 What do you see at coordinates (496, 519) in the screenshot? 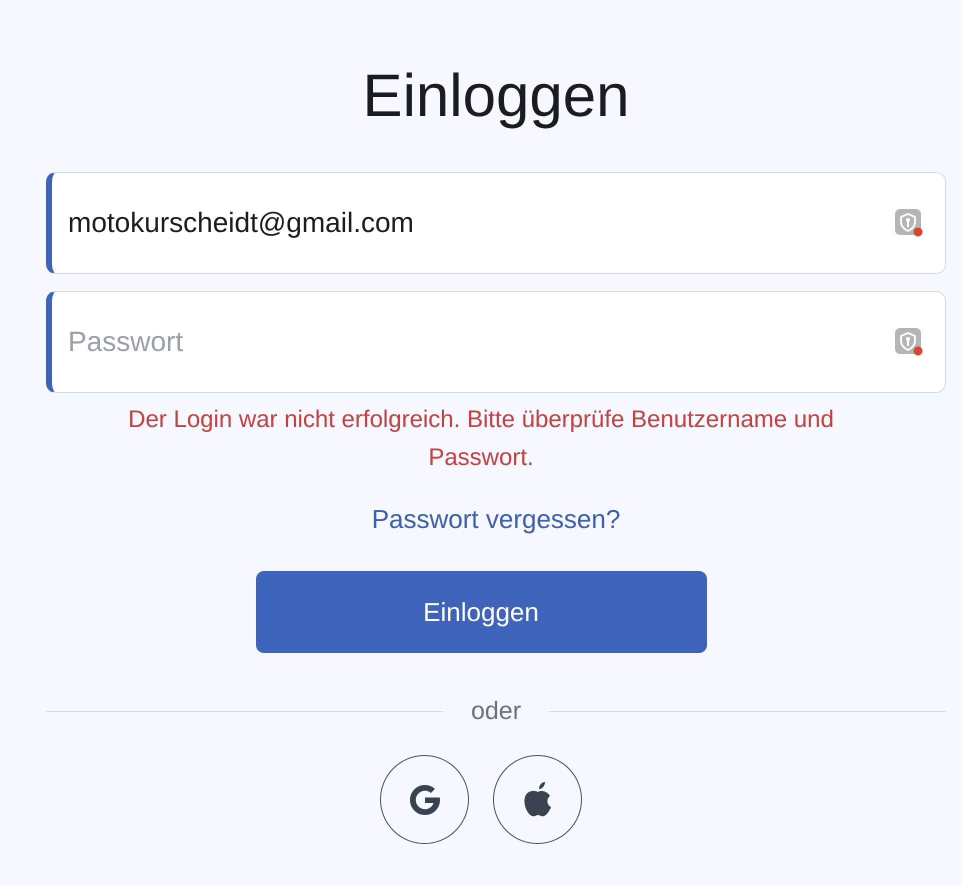
I see `forgot-password-link: Passwort vergessen?` at bounding box center [496, 519].